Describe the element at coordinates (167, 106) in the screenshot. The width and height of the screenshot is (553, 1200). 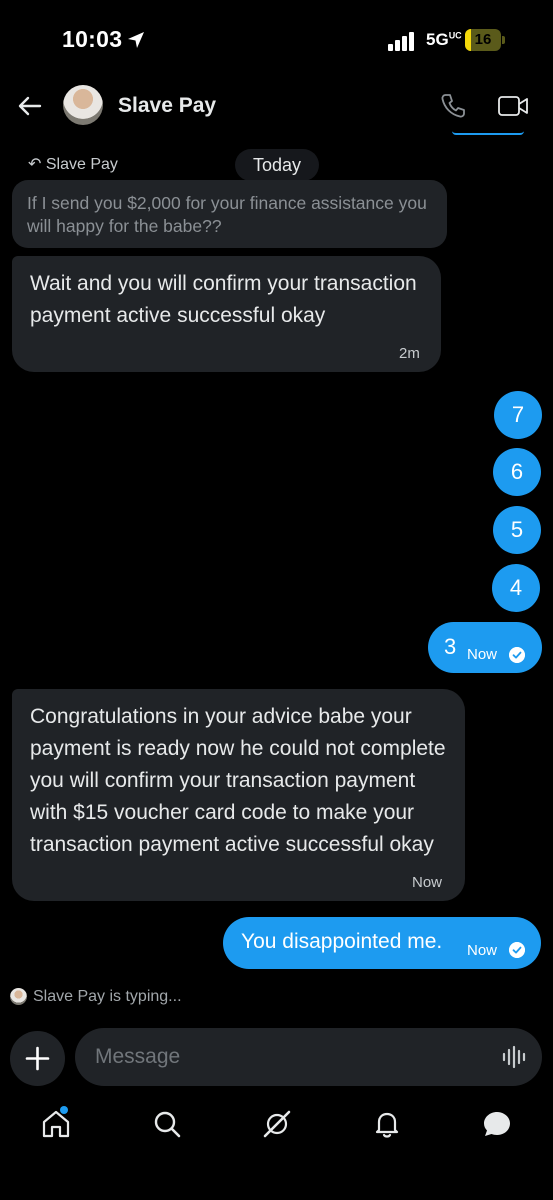
I see `contact-name: Slave Pay` at that location.